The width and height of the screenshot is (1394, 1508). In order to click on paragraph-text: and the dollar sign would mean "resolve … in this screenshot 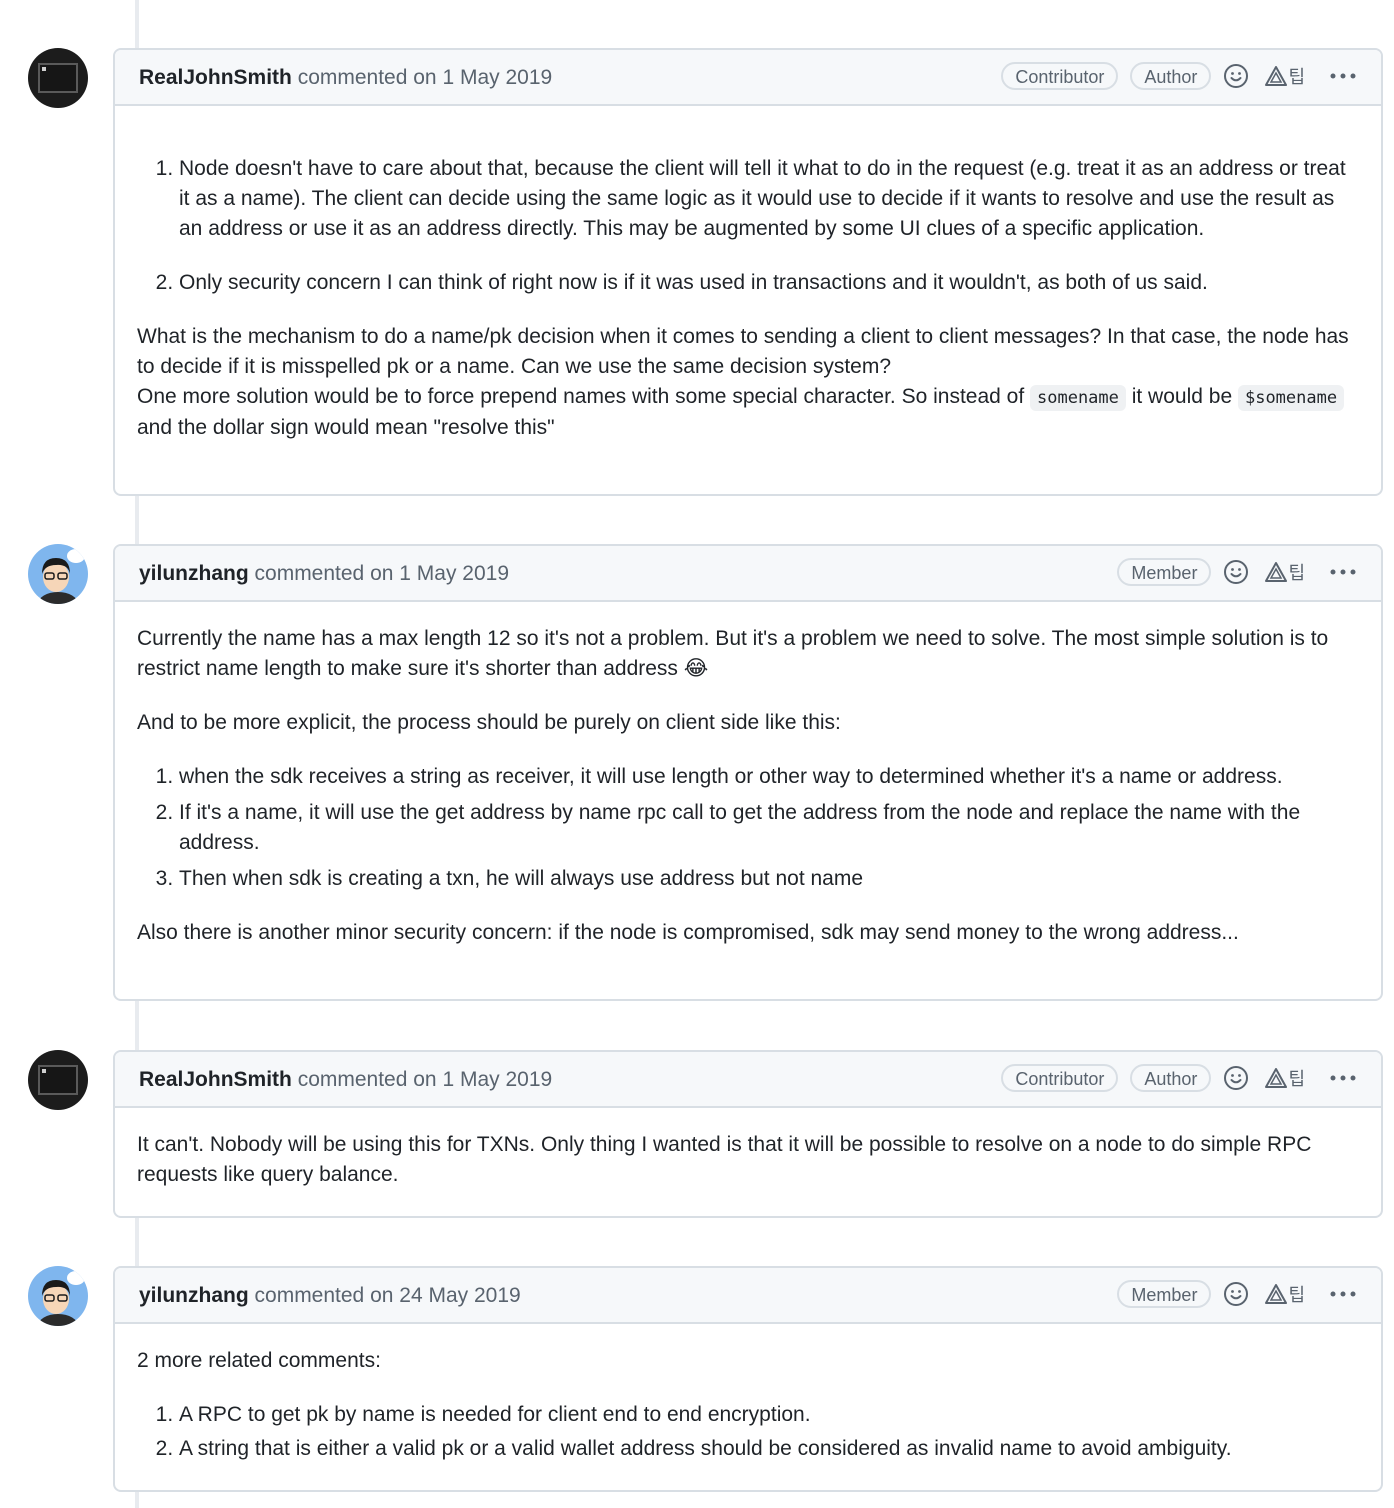, I will do `click(346, 427)`.